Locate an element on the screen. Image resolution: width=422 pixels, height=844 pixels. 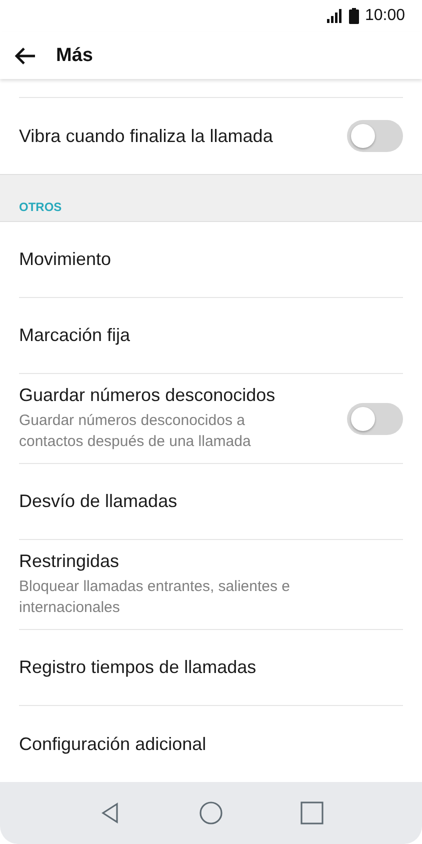
setting-description: Bloquear llamadas entrantes, salientes e internacionales is located at coordinates (155, 597).